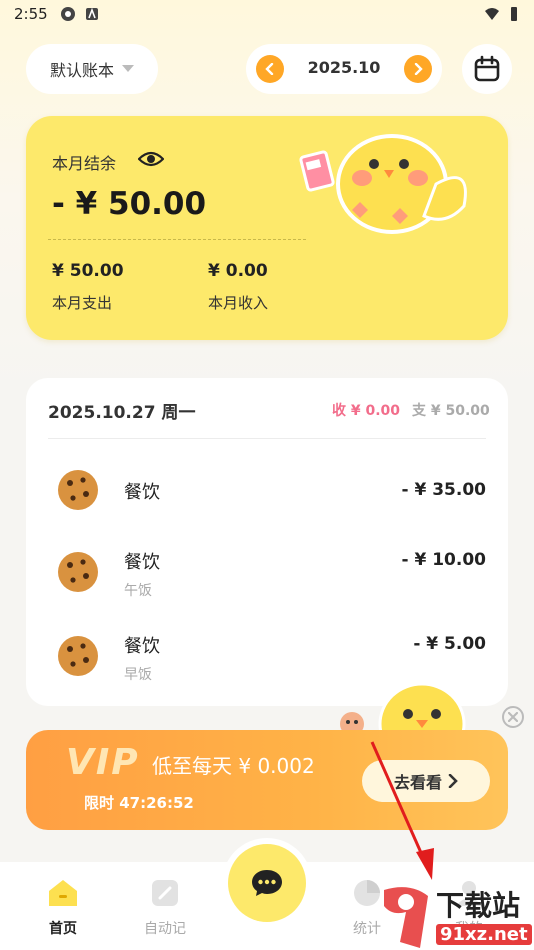 This screenshot has width=534, height=950. What do you see at coordinates (92, 13) in the screenshot?
I see `notification-a-icon` at bounding box center [92, 13].